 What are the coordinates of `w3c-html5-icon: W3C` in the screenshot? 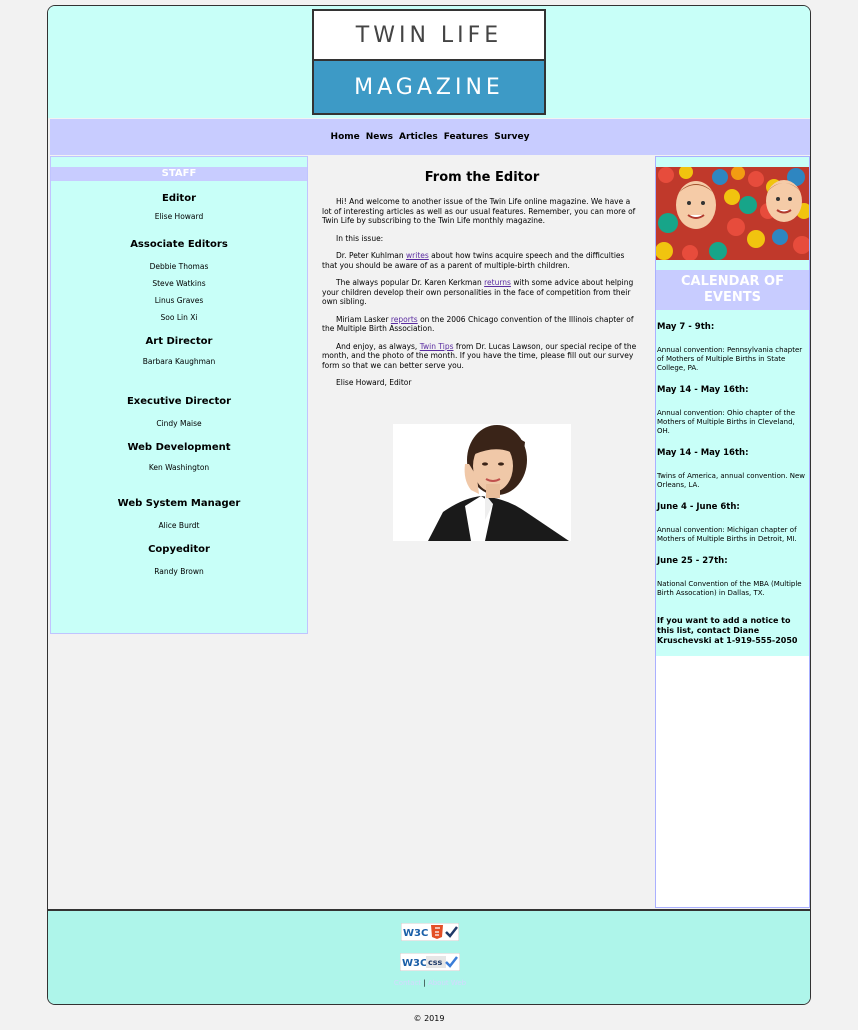 It's located at (430, 932).